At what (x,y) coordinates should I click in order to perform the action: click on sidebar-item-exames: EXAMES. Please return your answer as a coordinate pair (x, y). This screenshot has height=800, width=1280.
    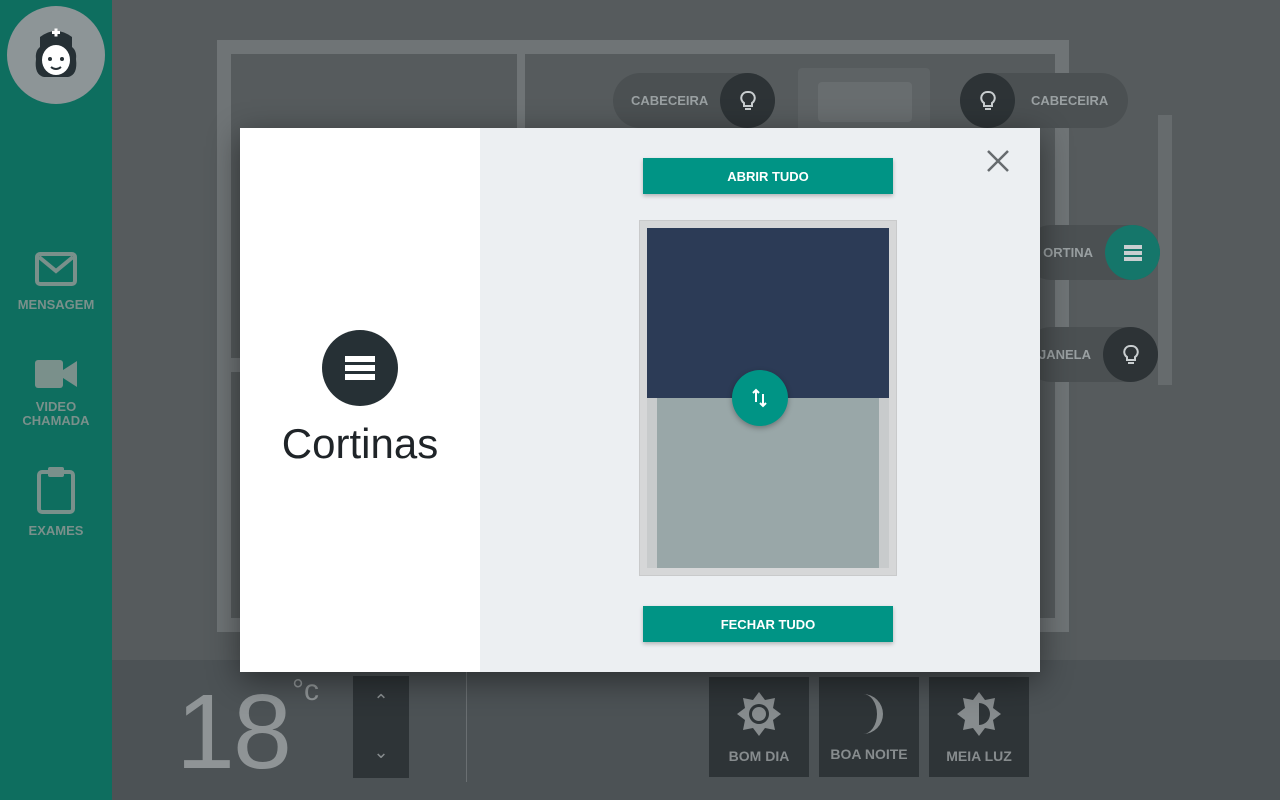
    Looking at the image, I should click on (56, 502).